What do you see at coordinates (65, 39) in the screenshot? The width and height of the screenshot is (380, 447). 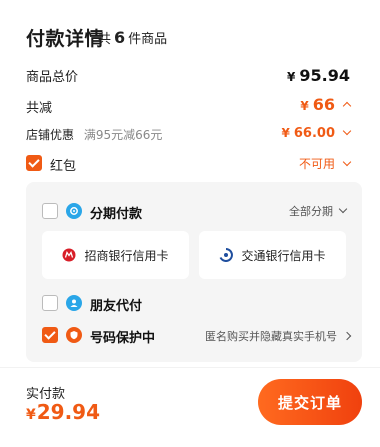 I see `page-title: 付款详情` at bounding box center [65, 39].